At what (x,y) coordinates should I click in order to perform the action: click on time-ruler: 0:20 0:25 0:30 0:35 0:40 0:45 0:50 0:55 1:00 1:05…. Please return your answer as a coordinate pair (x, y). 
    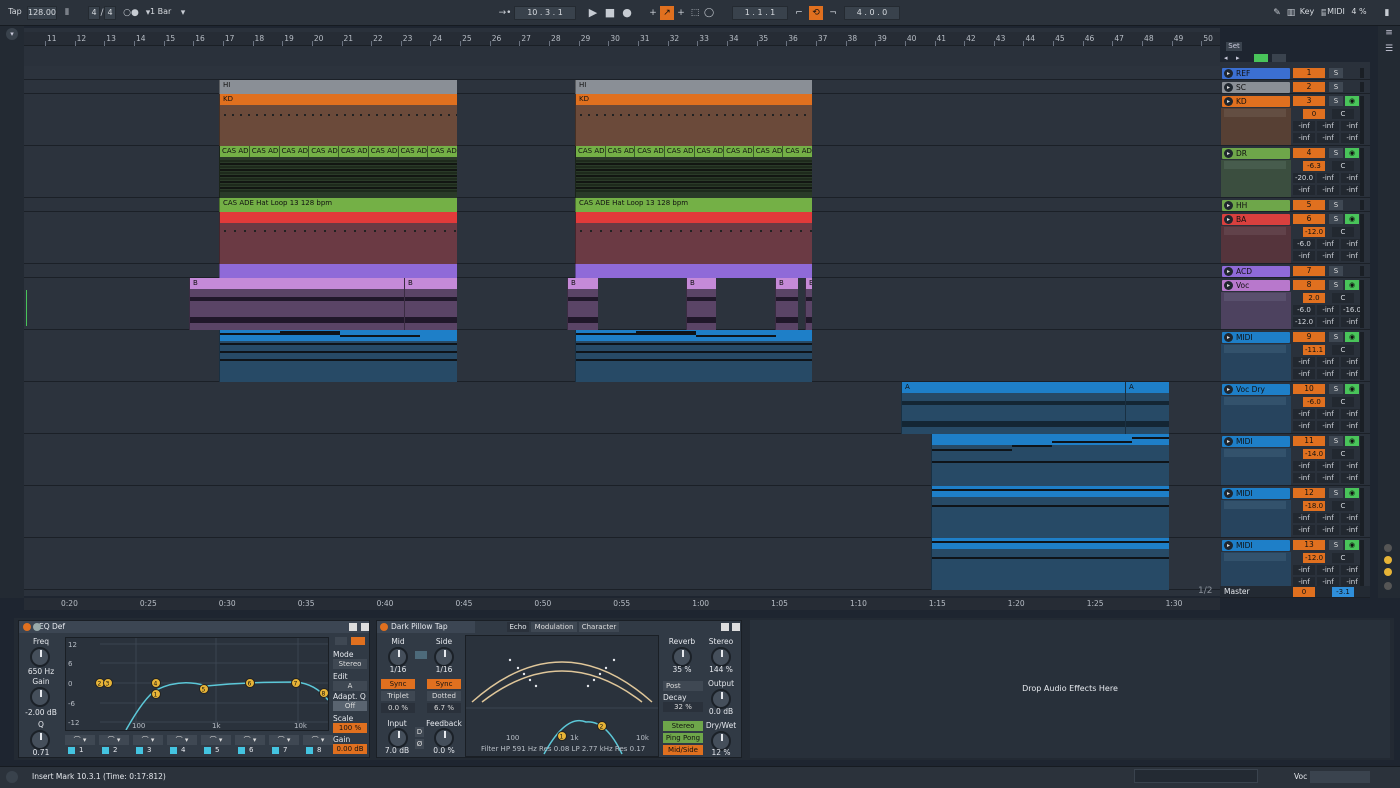
    Looking at the image, I should click on (622, 604).